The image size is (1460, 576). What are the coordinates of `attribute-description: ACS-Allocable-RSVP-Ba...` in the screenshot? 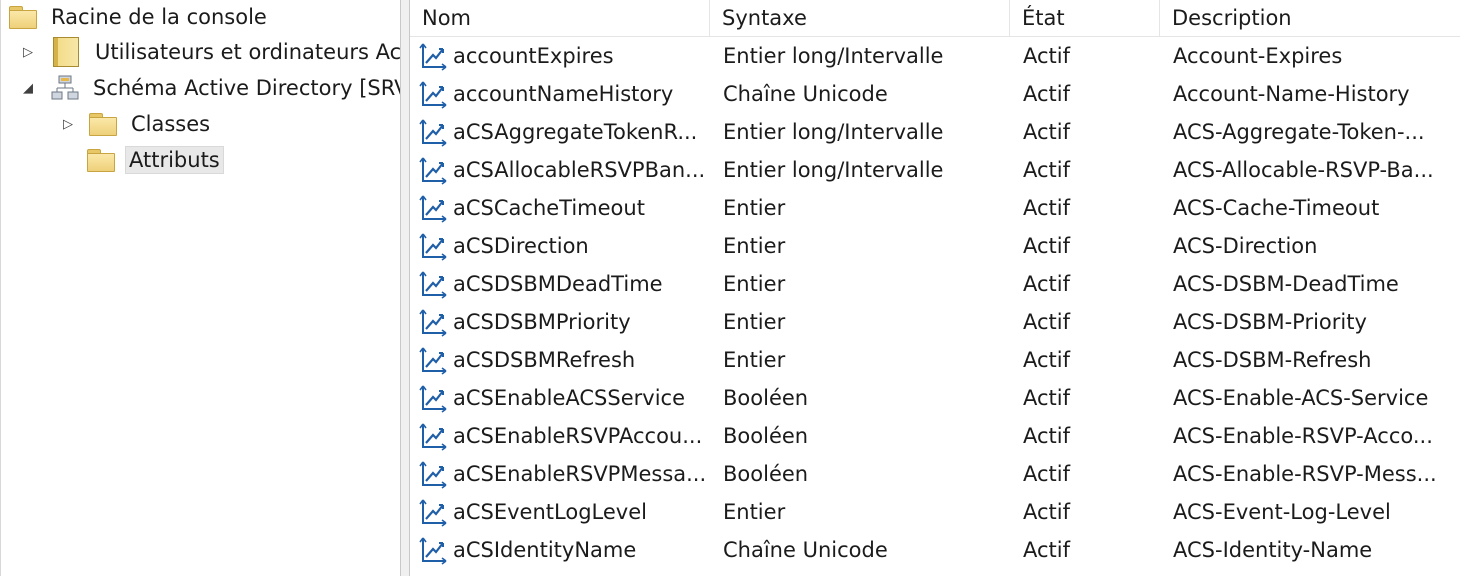 It's located at (1303, 170).